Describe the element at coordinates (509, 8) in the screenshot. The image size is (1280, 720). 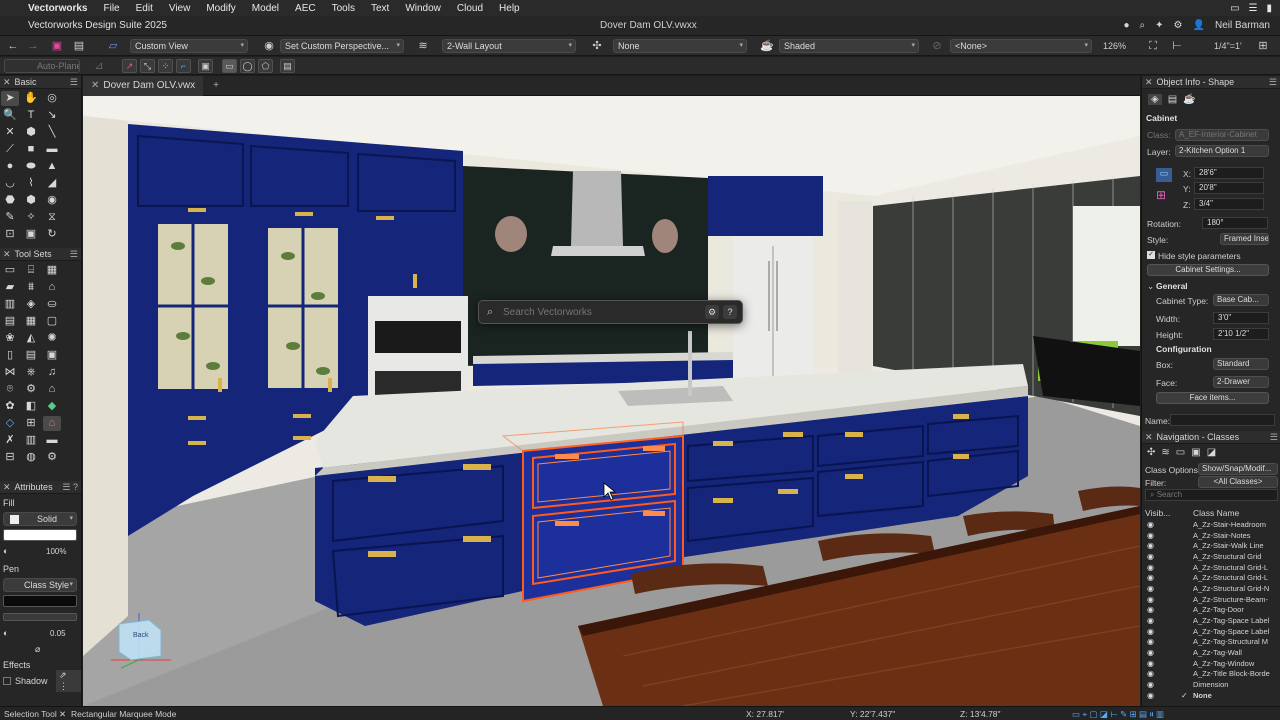
I see `menu-help: Help` at that location.